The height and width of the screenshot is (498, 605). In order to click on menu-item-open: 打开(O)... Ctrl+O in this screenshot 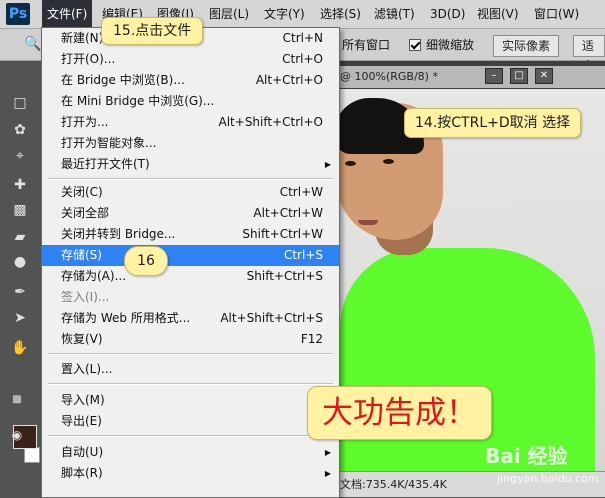, I will do `click(190, 59)`.